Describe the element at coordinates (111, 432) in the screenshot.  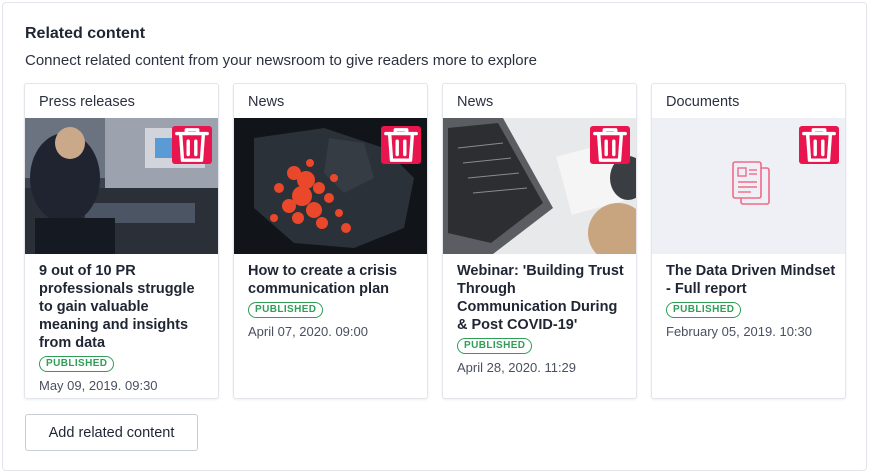
I see `add-related-content-button: Add related content` at that location.